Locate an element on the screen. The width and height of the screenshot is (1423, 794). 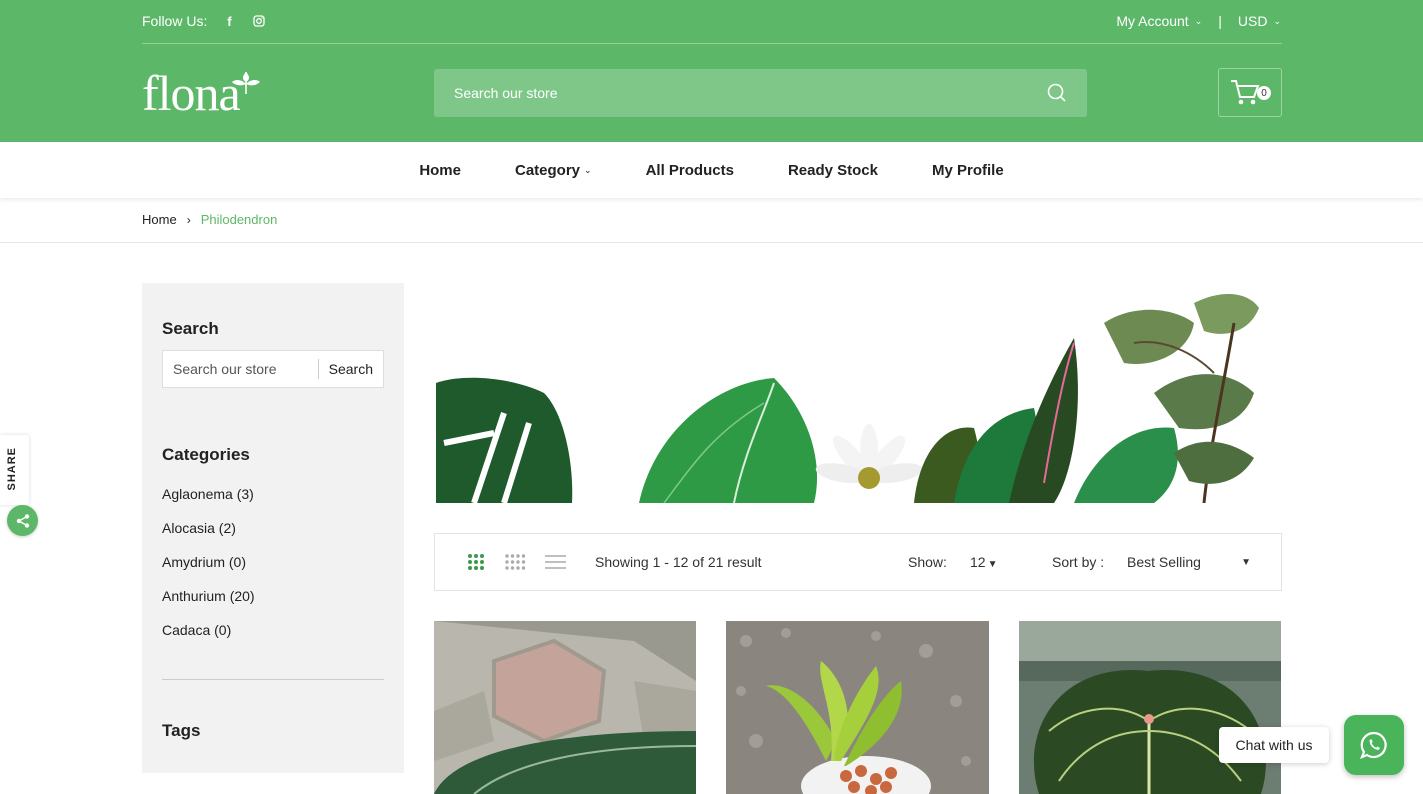
share-icon is located at coordinates (22, 520).